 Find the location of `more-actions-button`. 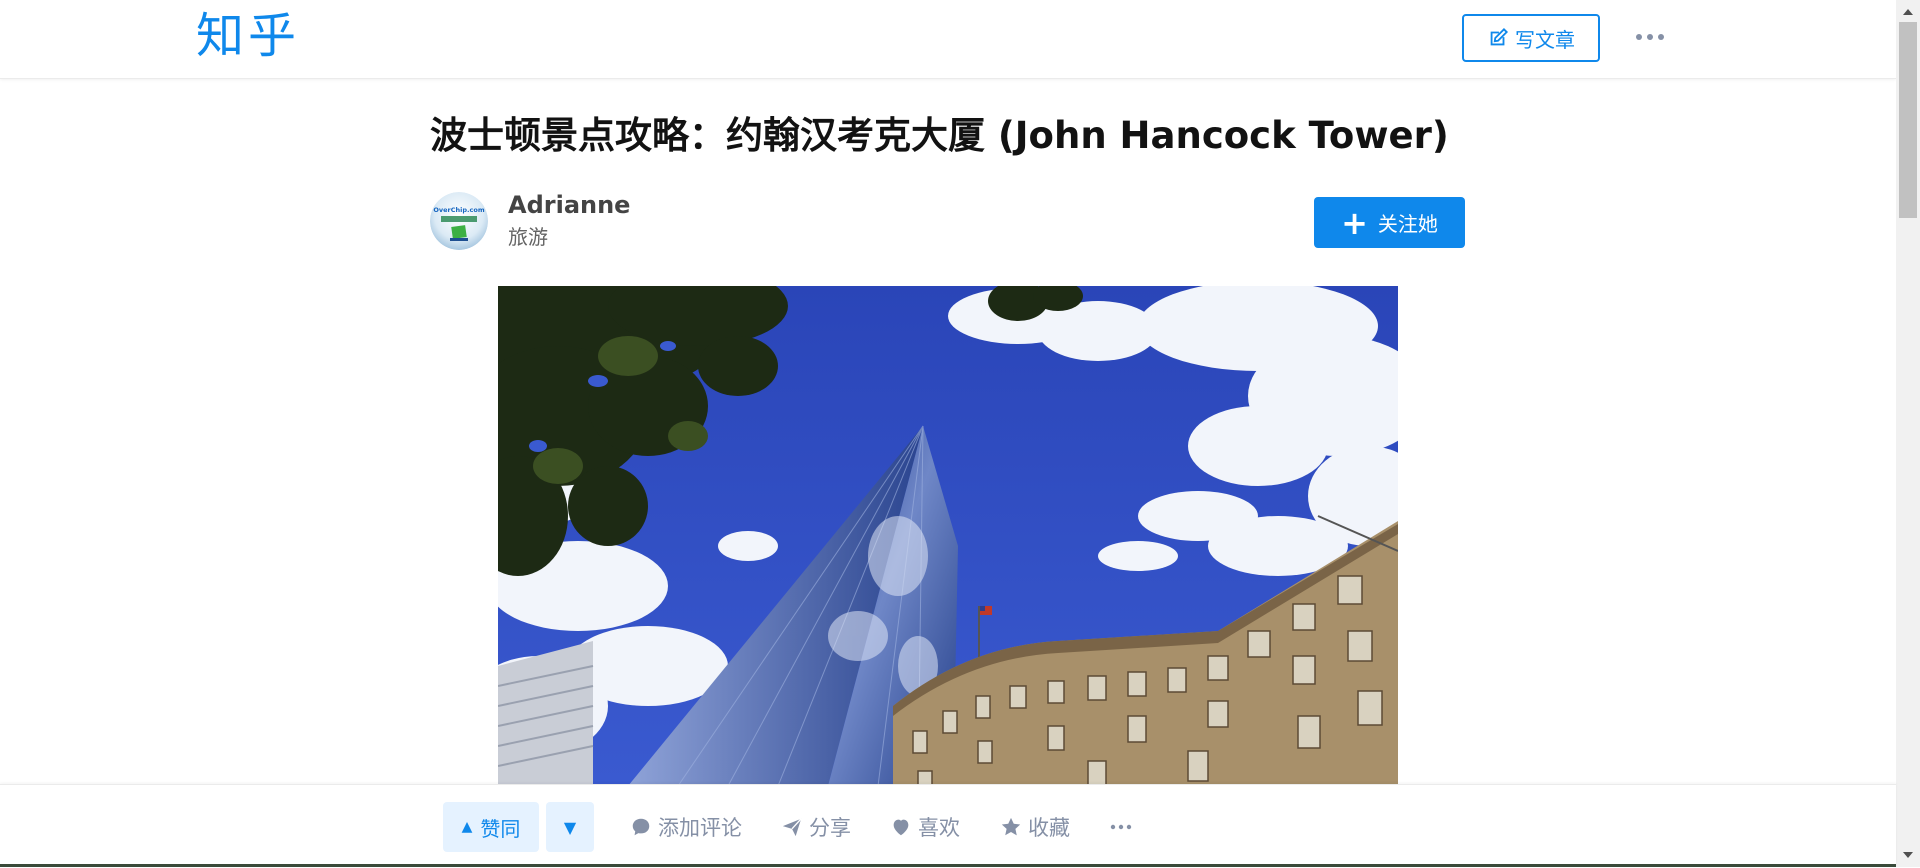

more-actions-button is located at coordinates (1124, 827).